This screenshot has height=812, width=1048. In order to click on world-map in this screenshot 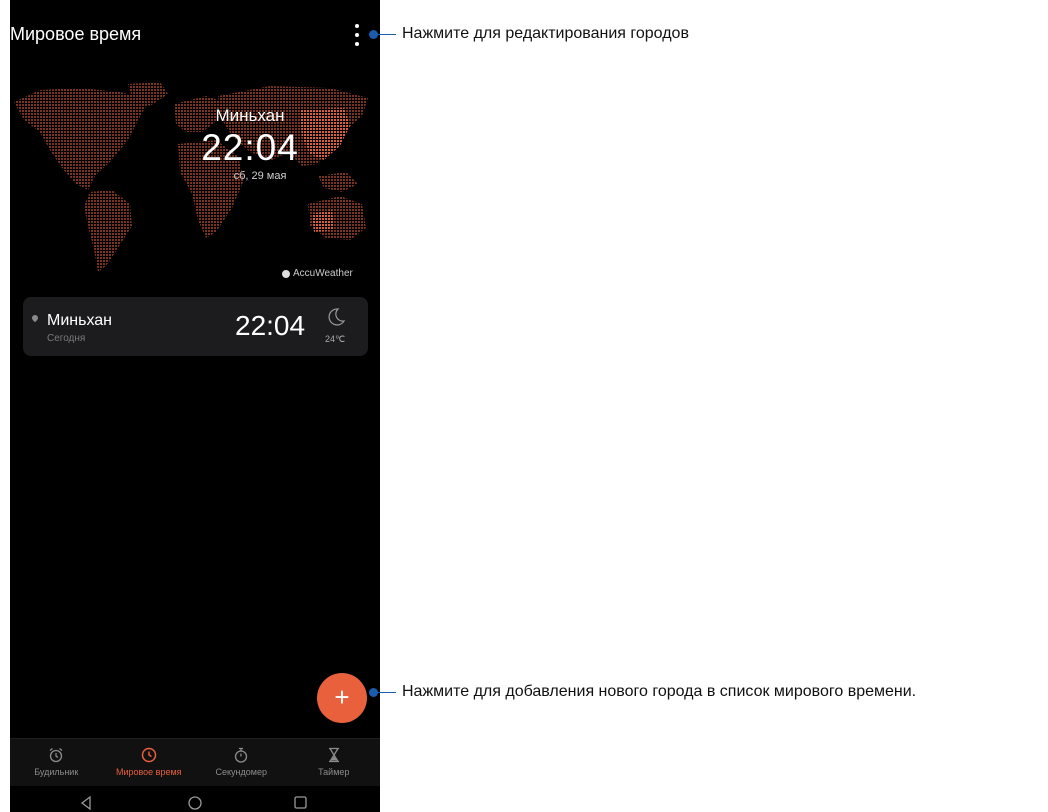, I will do `click(195, 185)`.